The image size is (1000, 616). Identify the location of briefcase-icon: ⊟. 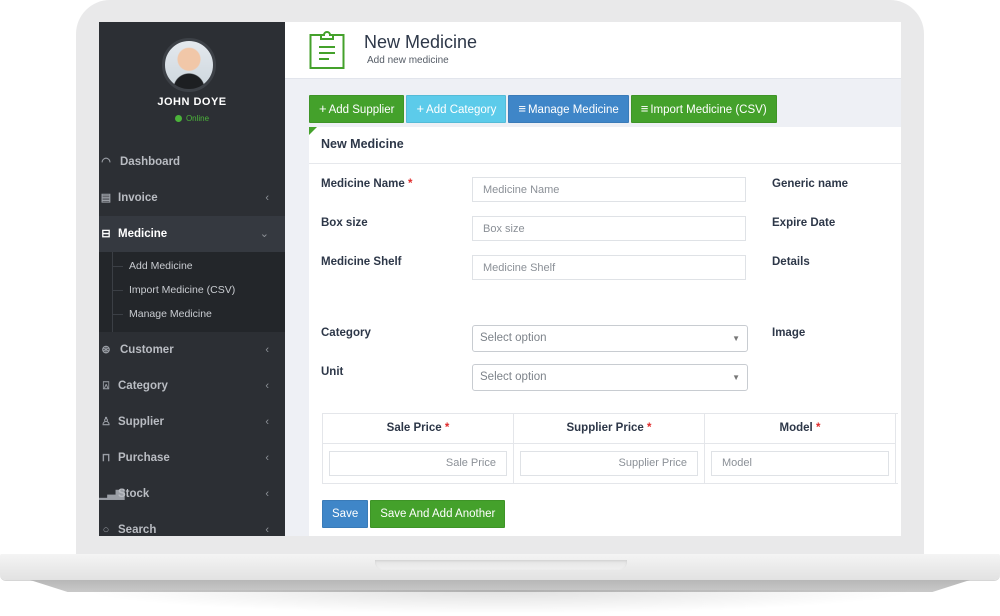
(106, 234).